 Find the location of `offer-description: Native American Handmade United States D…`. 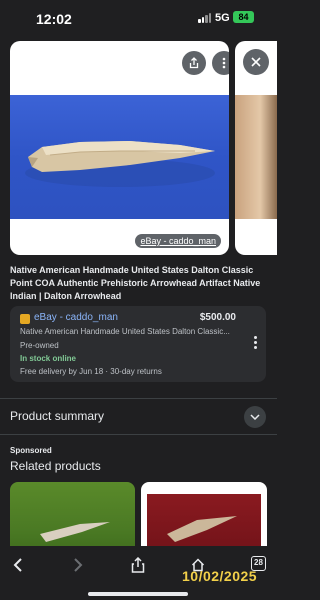

offer-description: Native American Handmade United States D… is located at coordinates (125, 331).